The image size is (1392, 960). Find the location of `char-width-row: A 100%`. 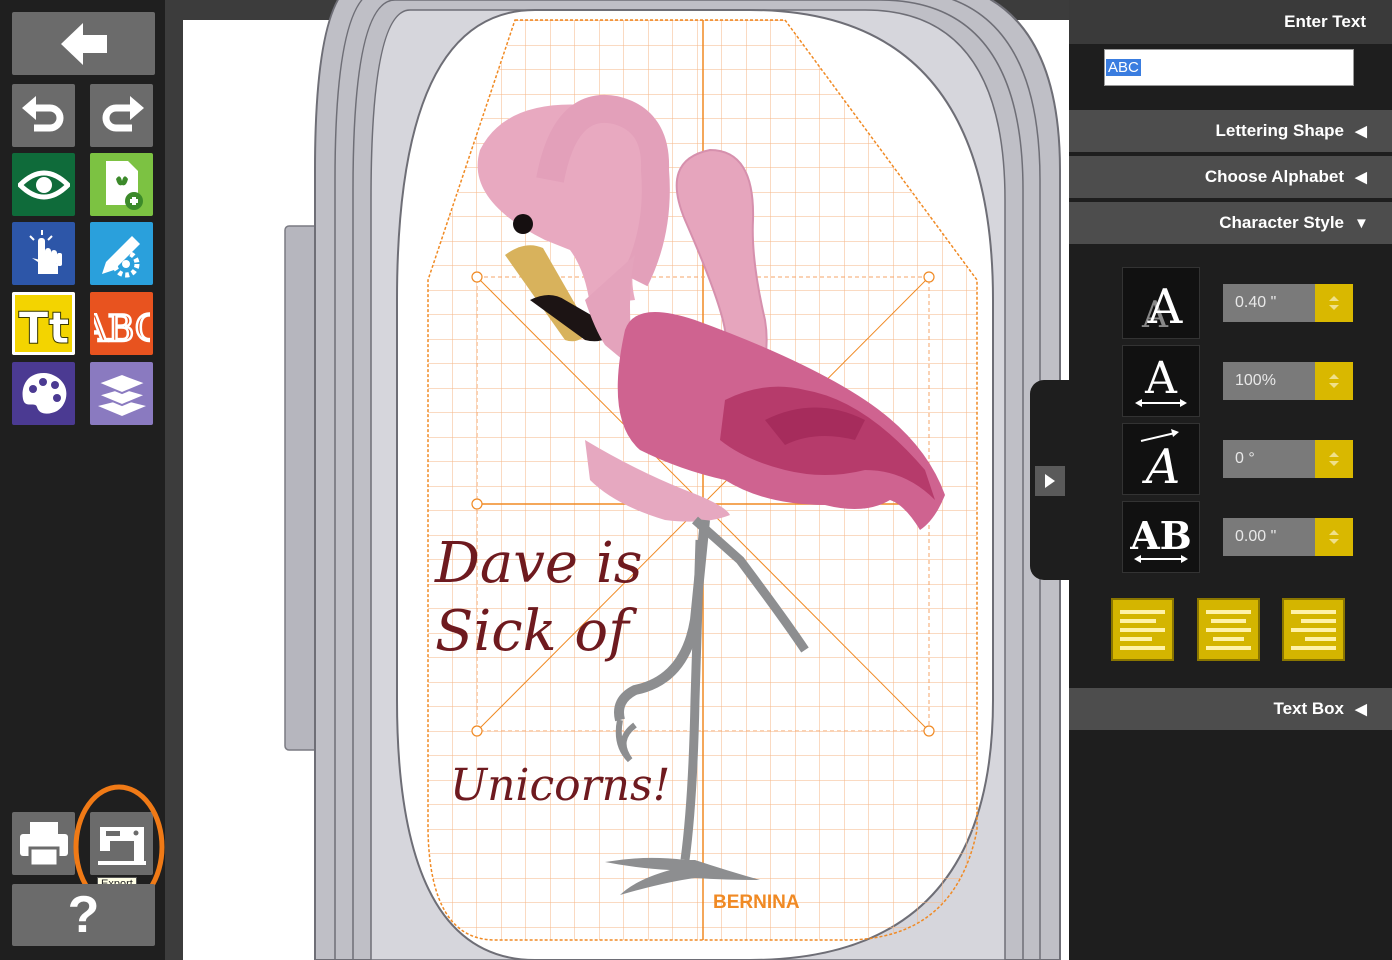

char-width-row: A 100% is located at coordinates (1257, 381).